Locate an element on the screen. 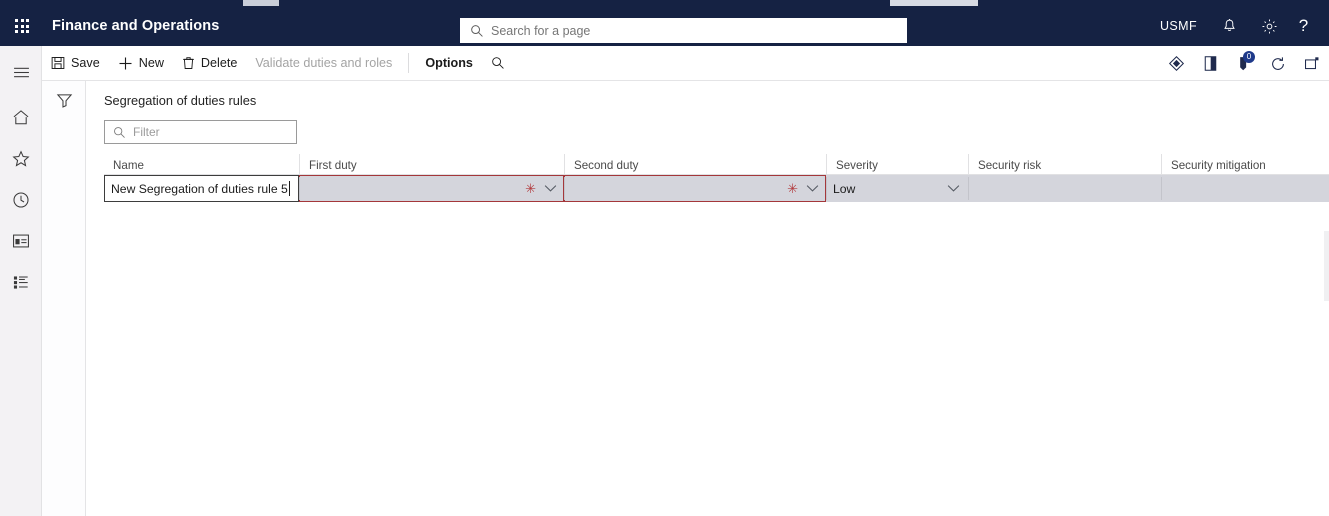 Image resolution: width=1329 pixels, height=516 pixels. column-header-security-risk: Security risk is located at coordinates (1064, 164).